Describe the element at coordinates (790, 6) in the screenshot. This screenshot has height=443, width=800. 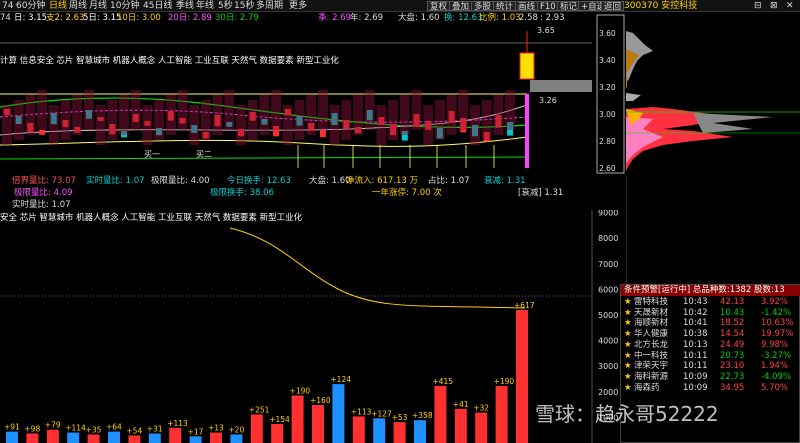
I see `close-icon: ✕` at that location.